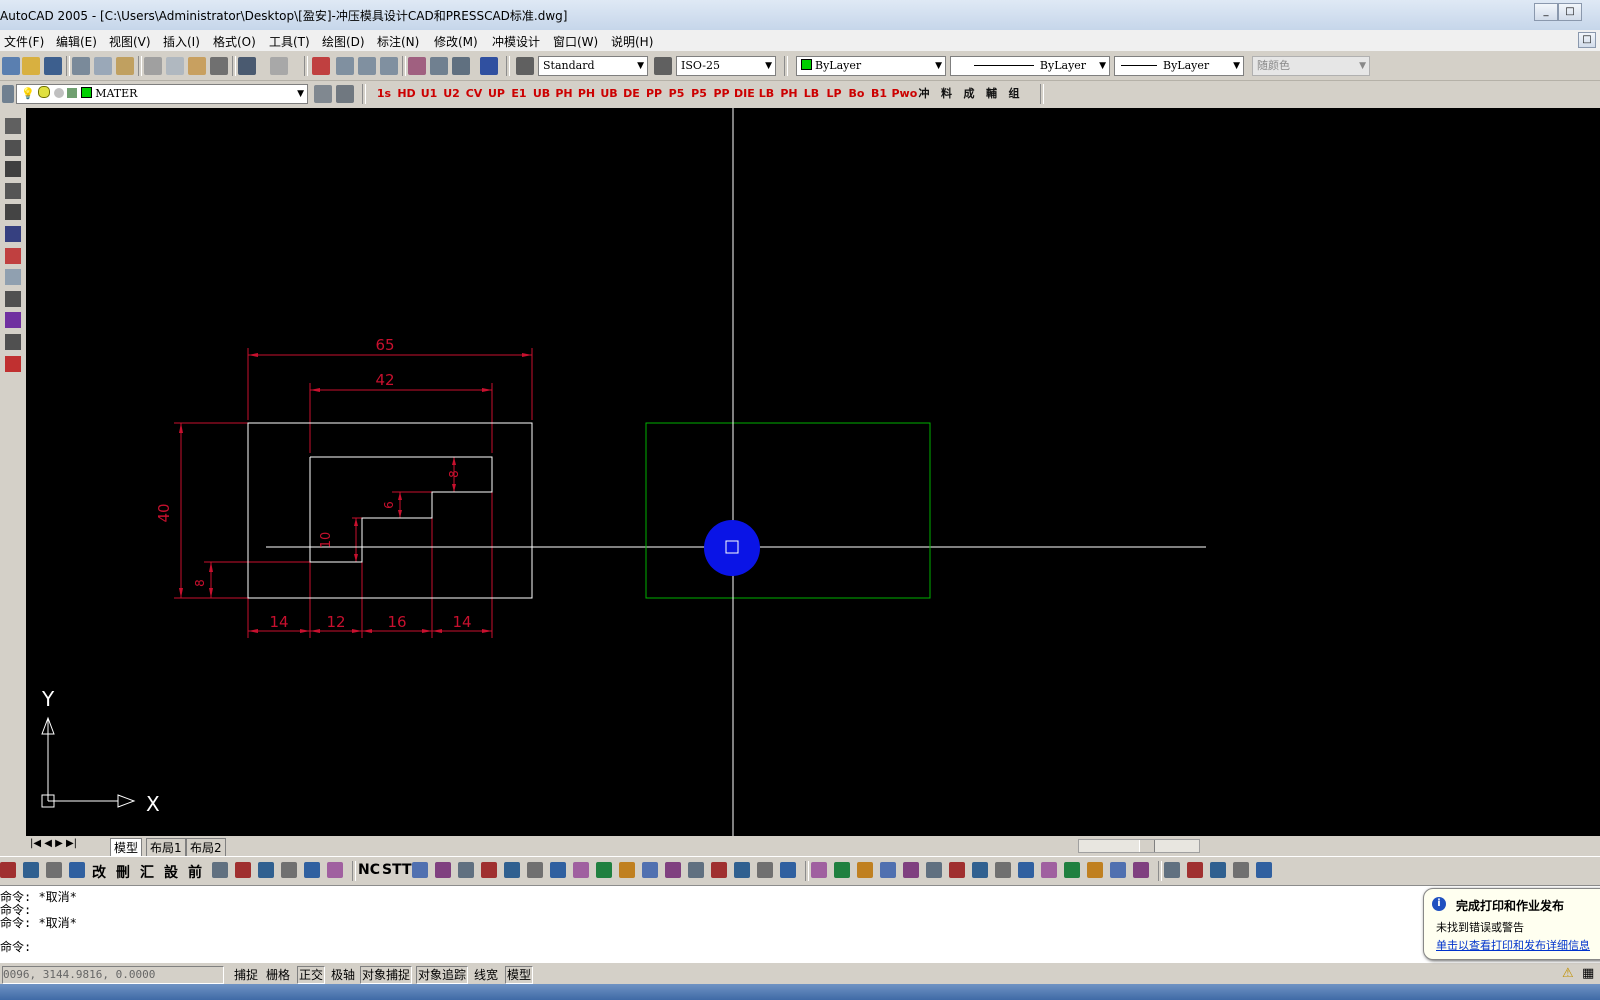 Image resolution: width=1600 pixels, height=1000 pixels. What do you see at coordinates (76, 41) in the screenshot?
I see `menu-edit: 编辑(E)` at bounding box center [76, 41].